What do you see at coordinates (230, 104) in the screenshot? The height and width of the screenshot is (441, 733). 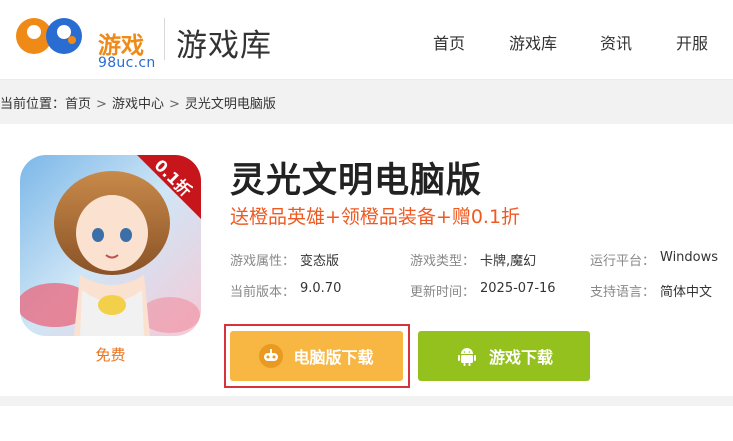 I see `breadcrumb-current: 灵光文明电脑版` at bounding box center [230, 104].